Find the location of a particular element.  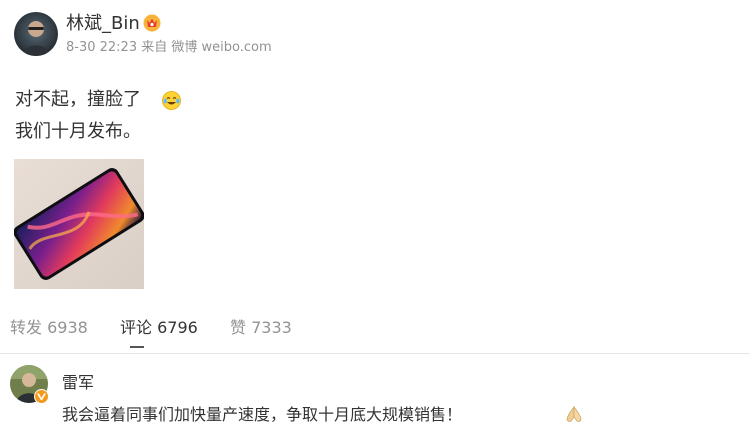

verified-v-icon is located at coordinates (41, 396).